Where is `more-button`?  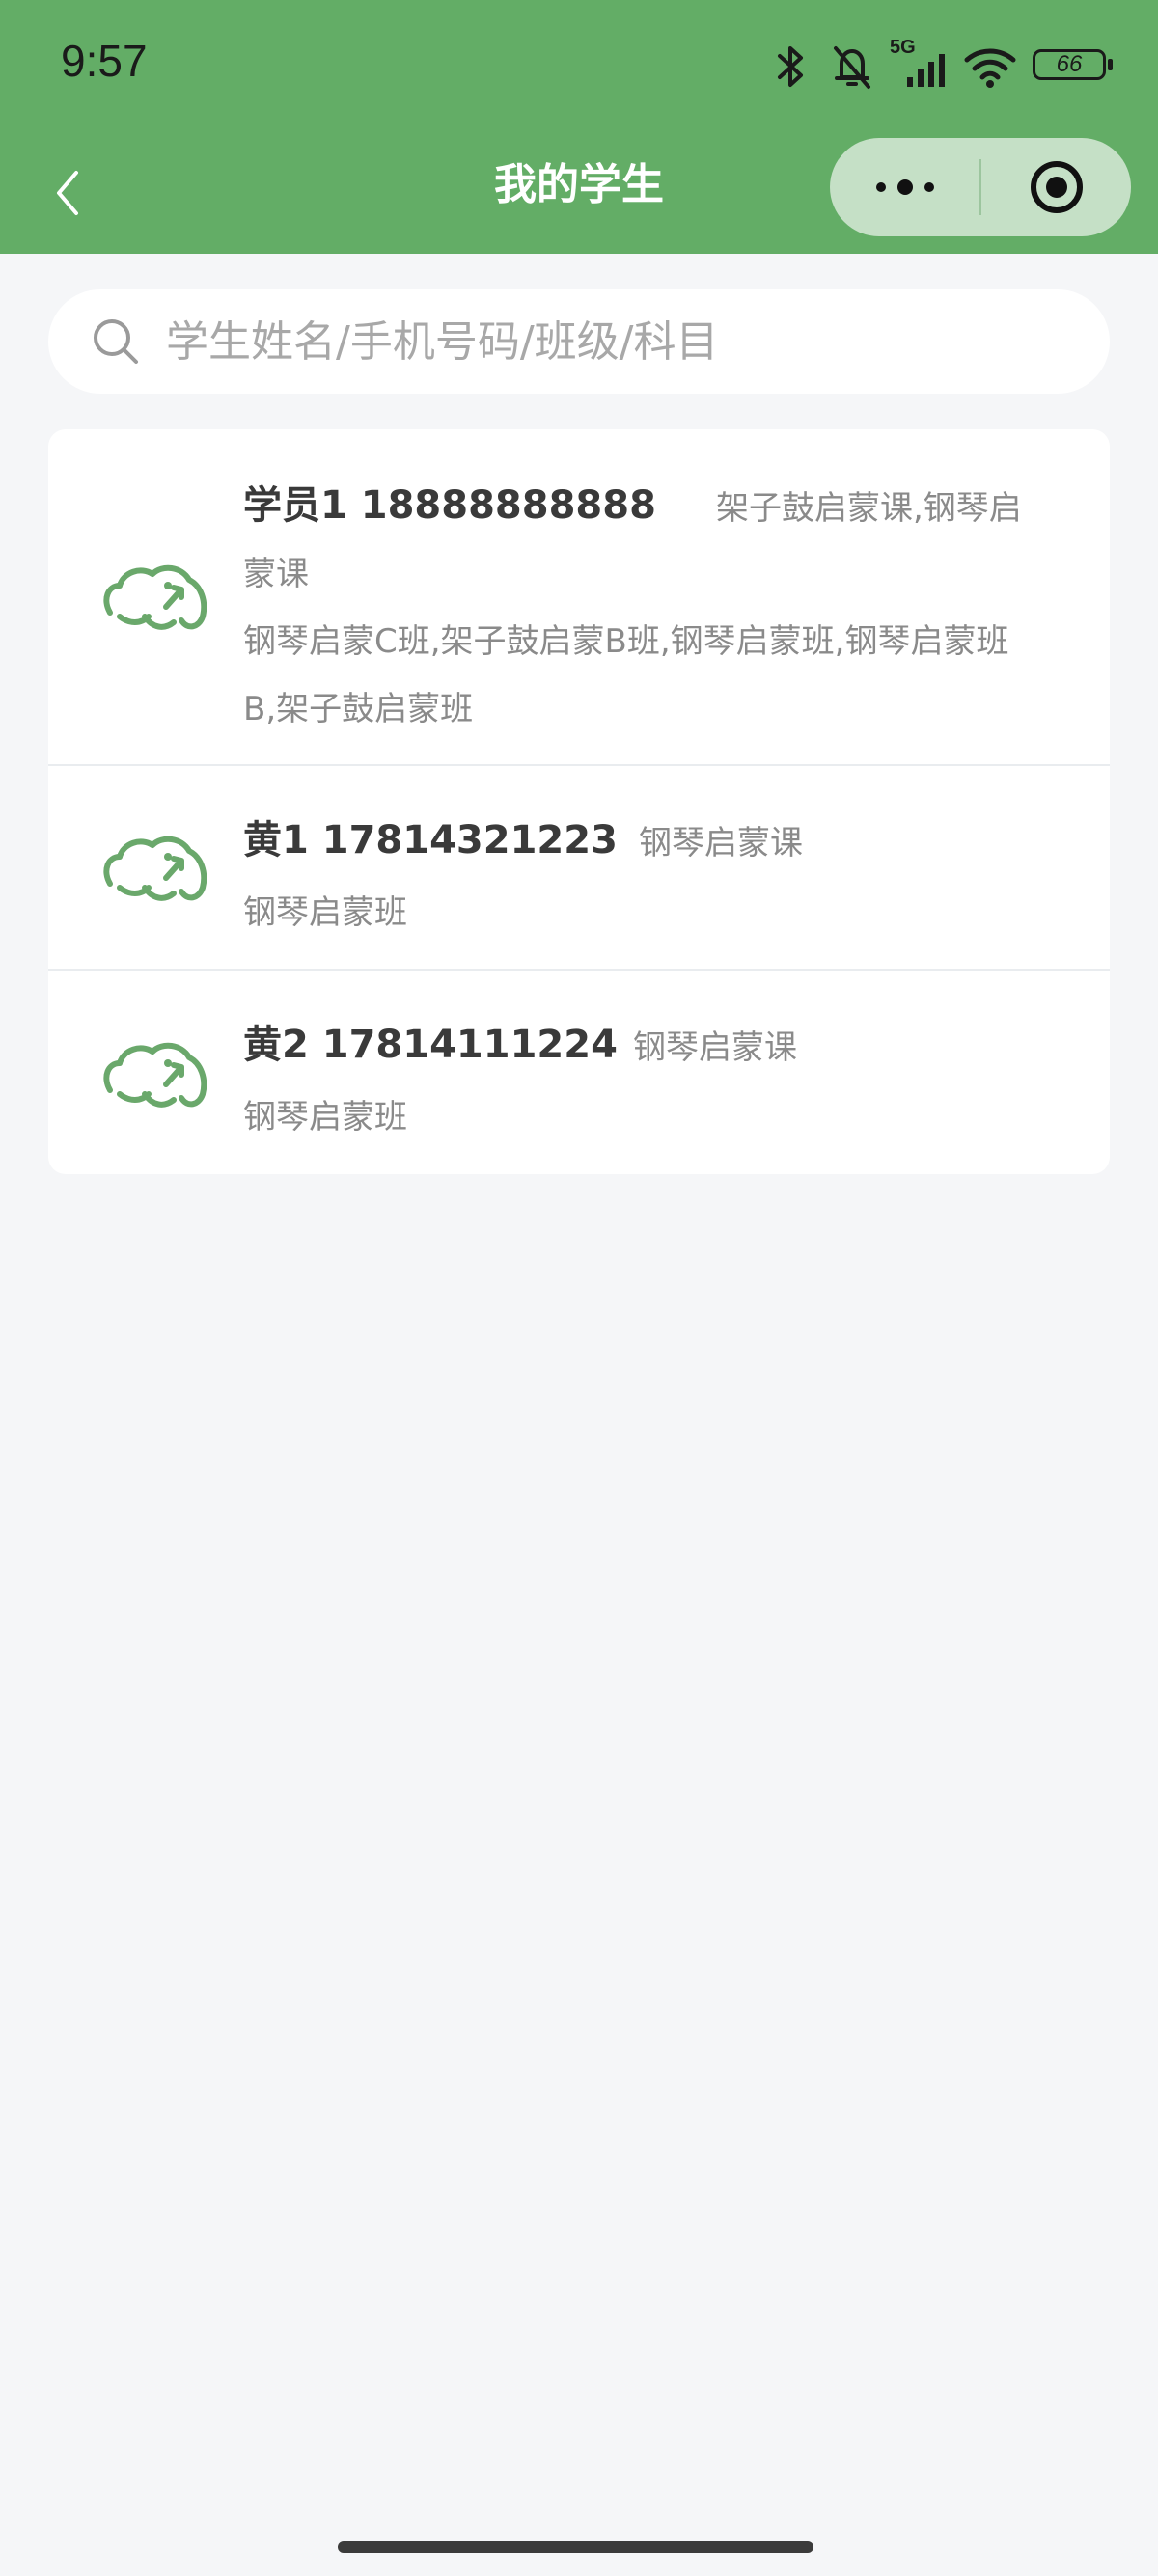 more-button is located at coordinates (904, 187).